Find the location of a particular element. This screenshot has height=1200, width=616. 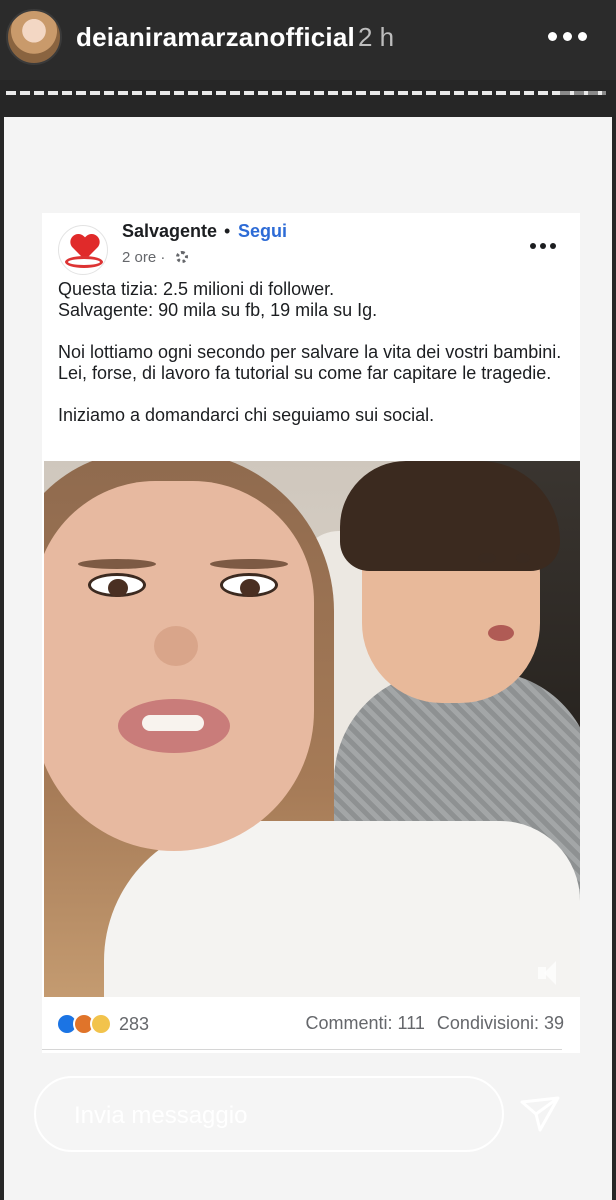

post-time: 2 ore · is located at coordinates (144, 257).